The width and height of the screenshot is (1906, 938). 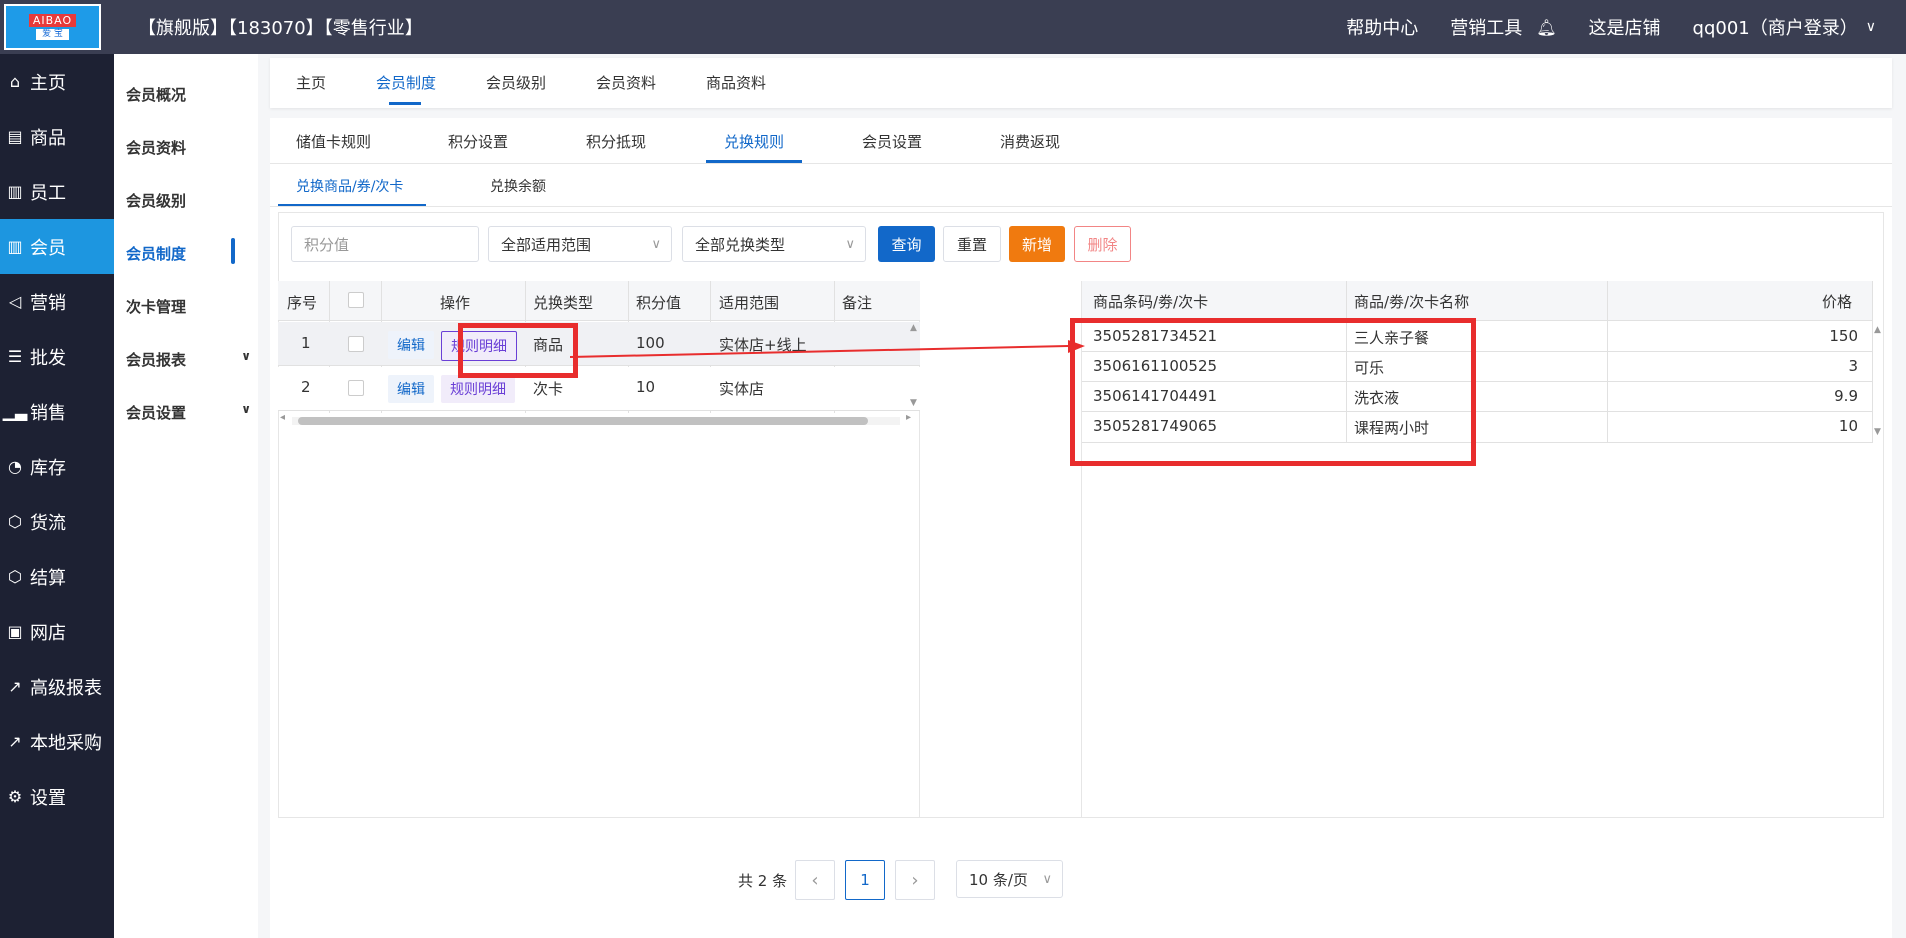 I want to click on col-scope: 适用范围, so click(x=749, y=303).